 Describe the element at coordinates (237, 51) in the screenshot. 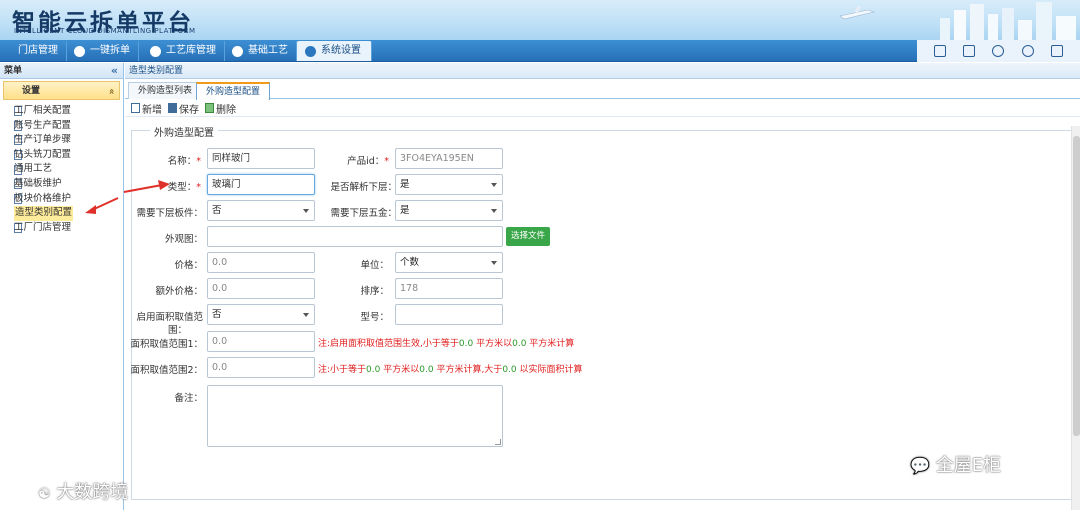

I see `play-circle-icon` at that location.